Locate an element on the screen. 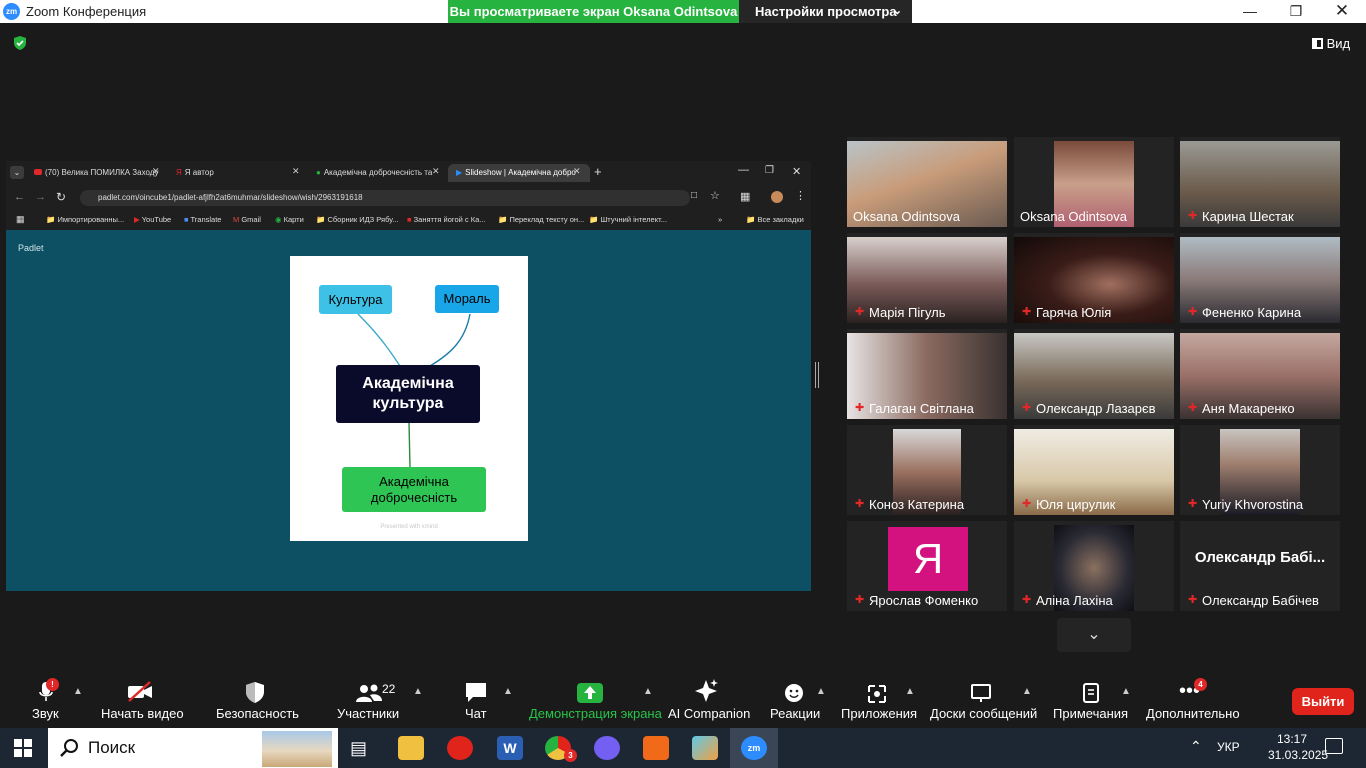 This screenshot has width=1366, height=768. notes-options-caret: ▲ is located at coordinates (1126, 691).